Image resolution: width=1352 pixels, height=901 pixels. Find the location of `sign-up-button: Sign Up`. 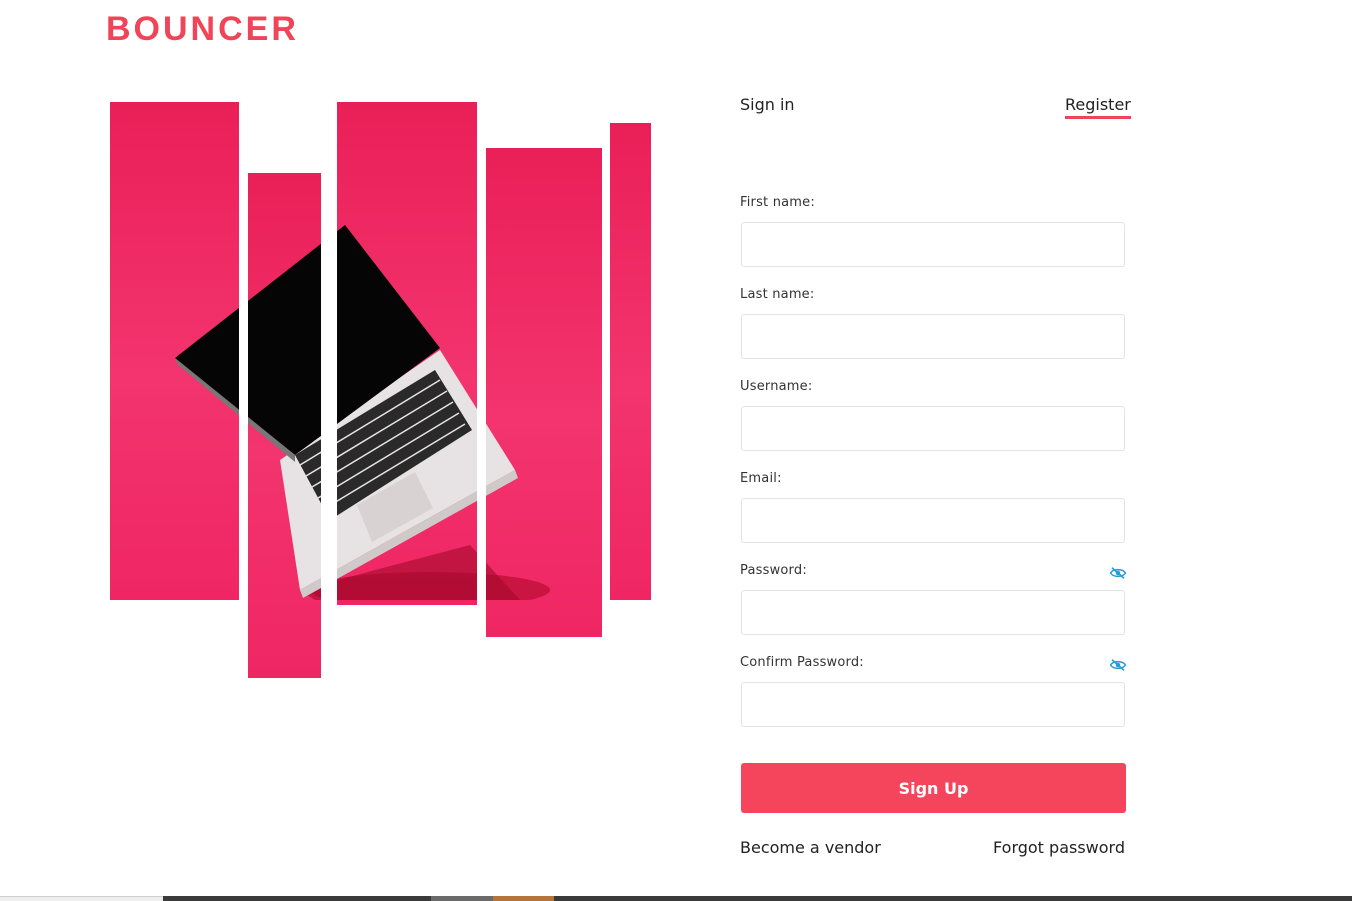

sign-up-button: Sign Up is located at coordinates (933, 788).